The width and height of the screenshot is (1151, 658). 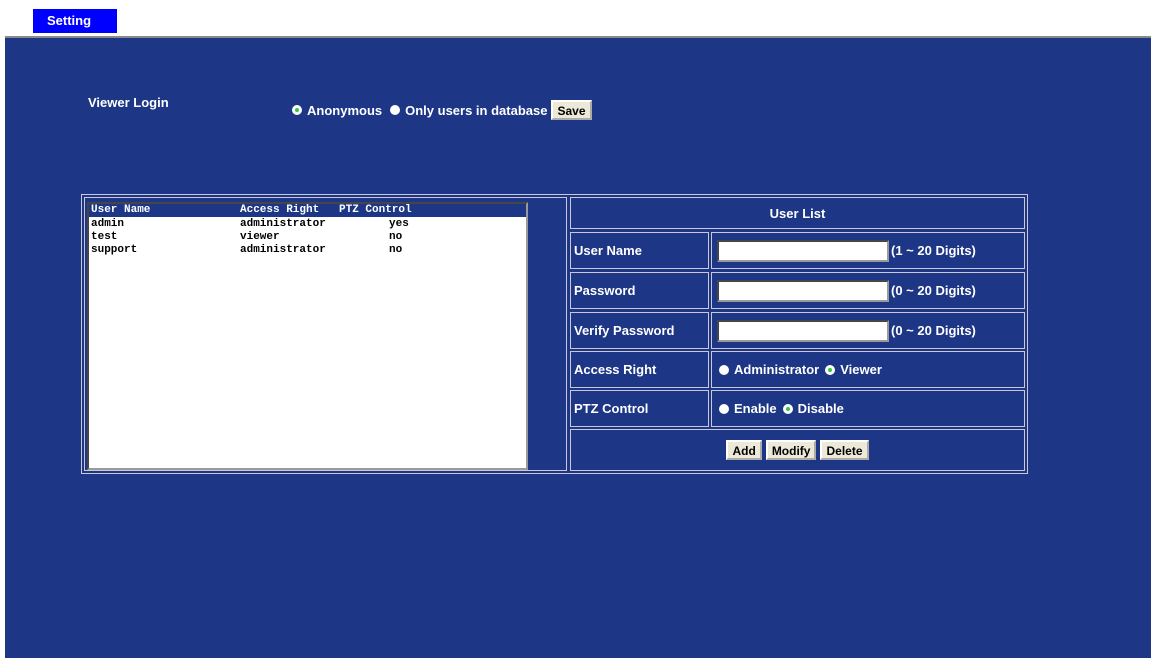 I want to click on password-label: Password, so click(x=639, y=290).